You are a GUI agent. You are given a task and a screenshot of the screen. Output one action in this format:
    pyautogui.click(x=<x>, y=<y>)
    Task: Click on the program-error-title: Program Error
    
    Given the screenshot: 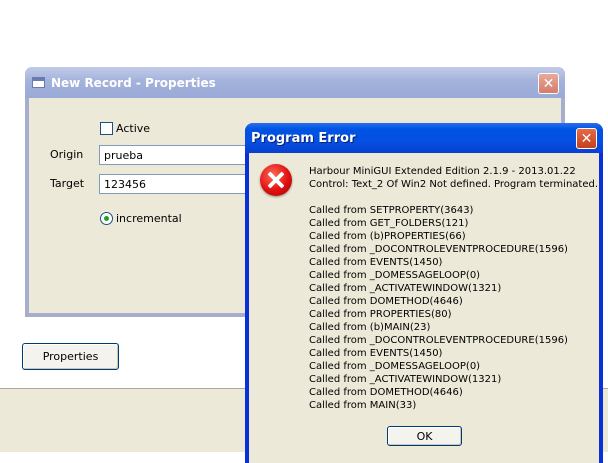 What is the action you would take?
    pyautogui.click(x=303, y=138)
    